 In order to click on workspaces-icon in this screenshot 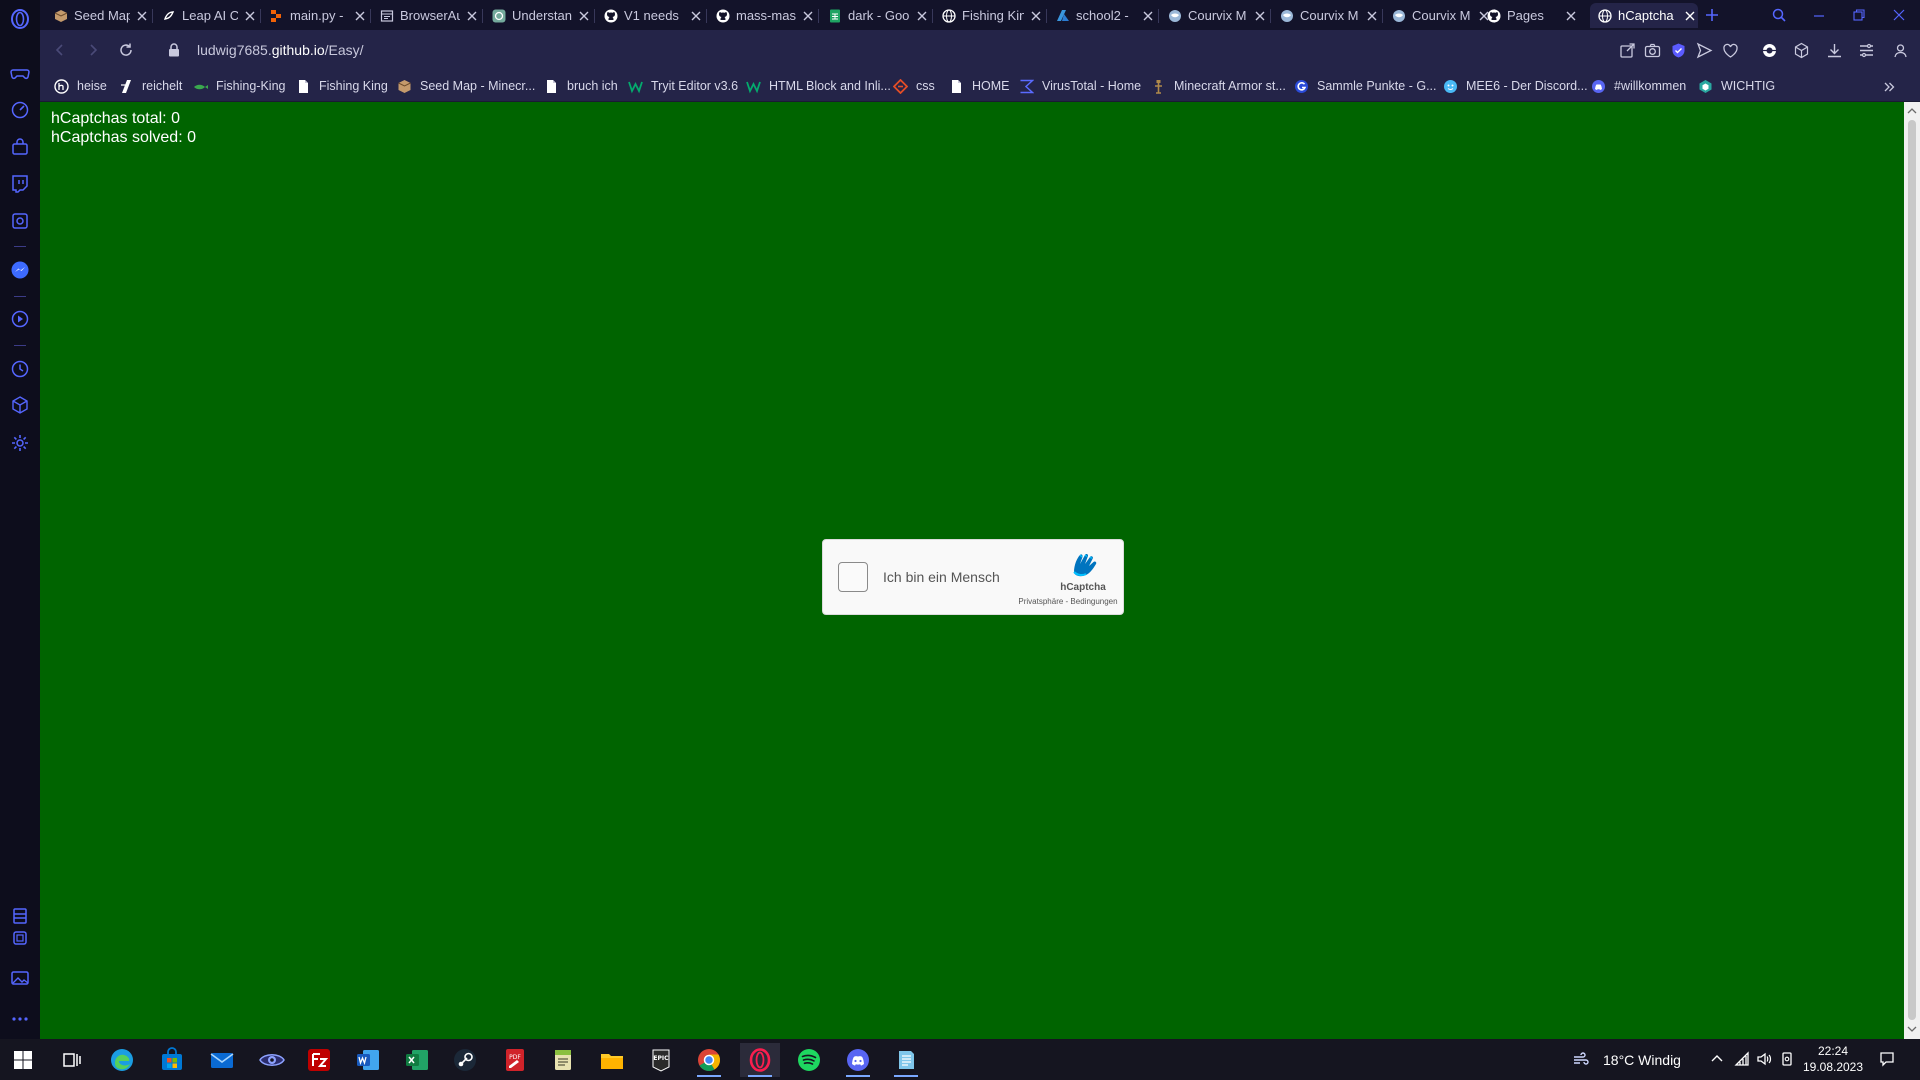, I will do `click(20, 916)`.